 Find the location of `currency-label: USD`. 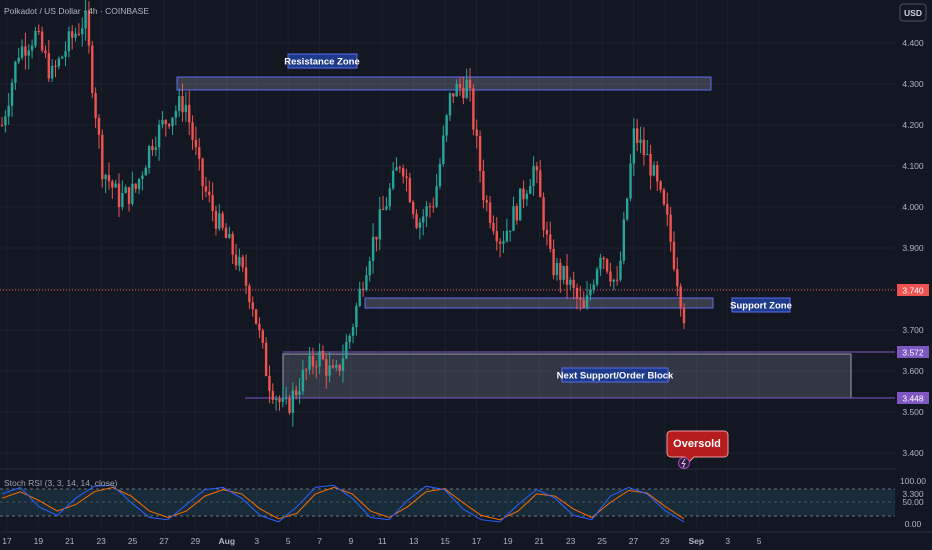

currency-label: USD is located at coordinates (913, 13).